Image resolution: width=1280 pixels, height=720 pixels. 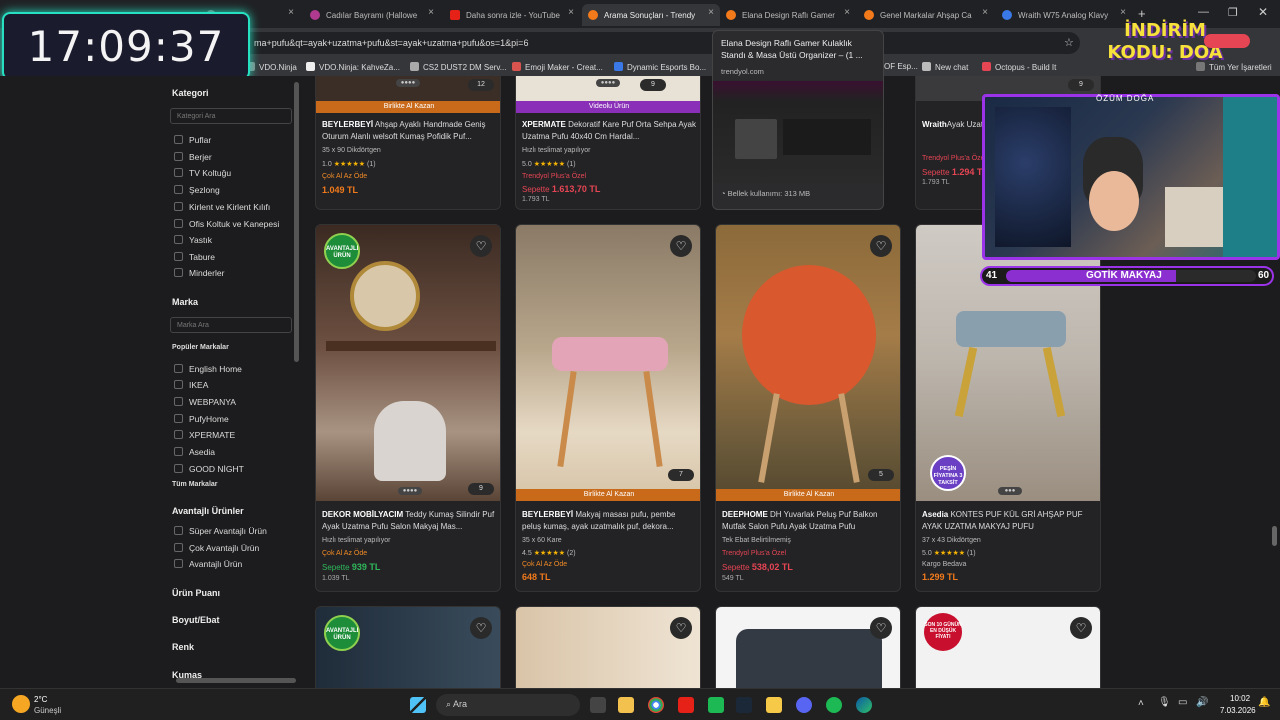 What do you see at coordinates (209, 469) in the screenshot?
I see `brand-item: GOOD NİGHT` at bounding box center [209, 469].